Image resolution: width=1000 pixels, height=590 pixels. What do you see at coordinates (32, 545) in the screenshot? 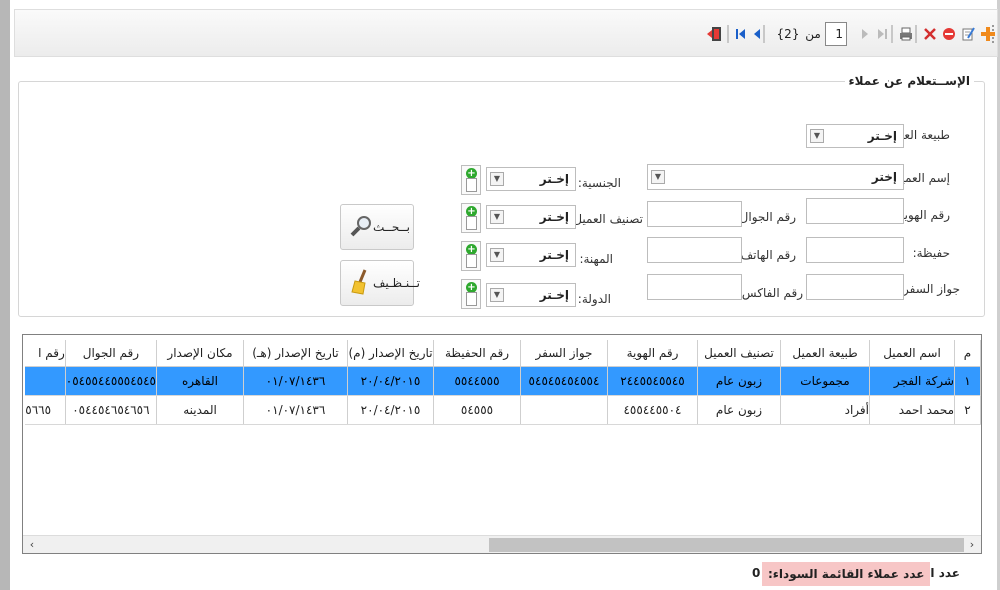
I see `scroll-left-arrow: ‹` at bounding box center [32, 545].